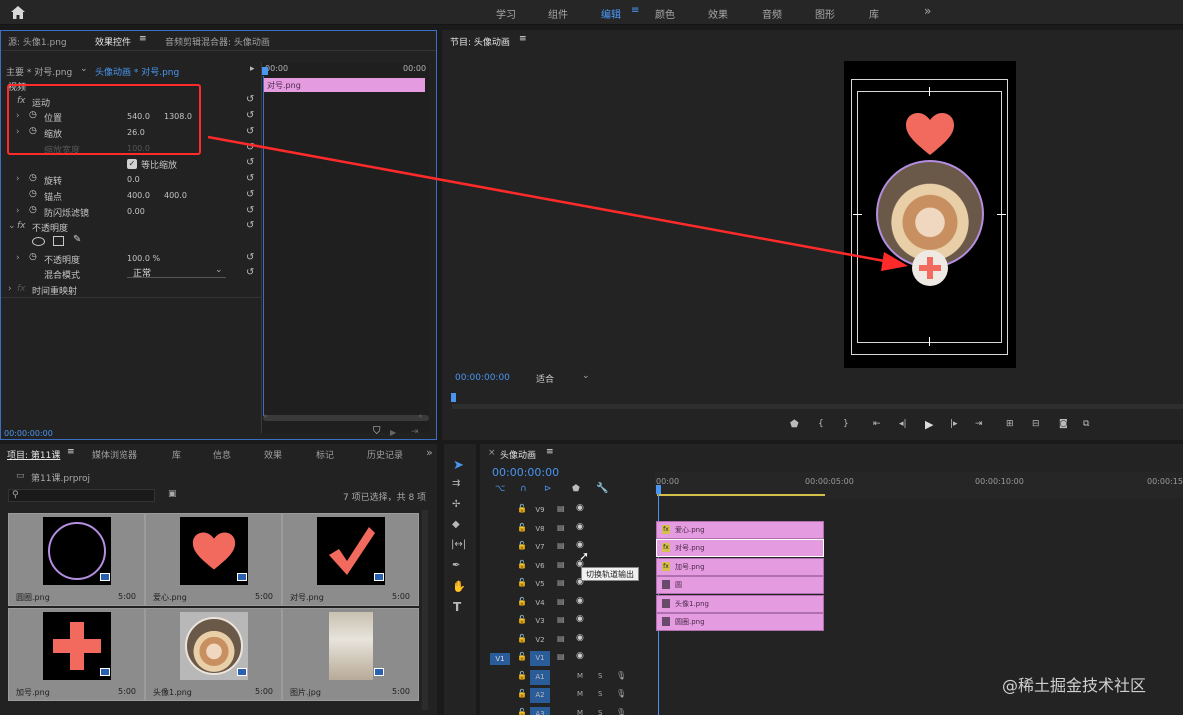 This screenshot has width=1183, height=715. Describe the element at coordinates (979, 424) in the screenshot. I see `go-to-out-icon: ⇥` at that location.